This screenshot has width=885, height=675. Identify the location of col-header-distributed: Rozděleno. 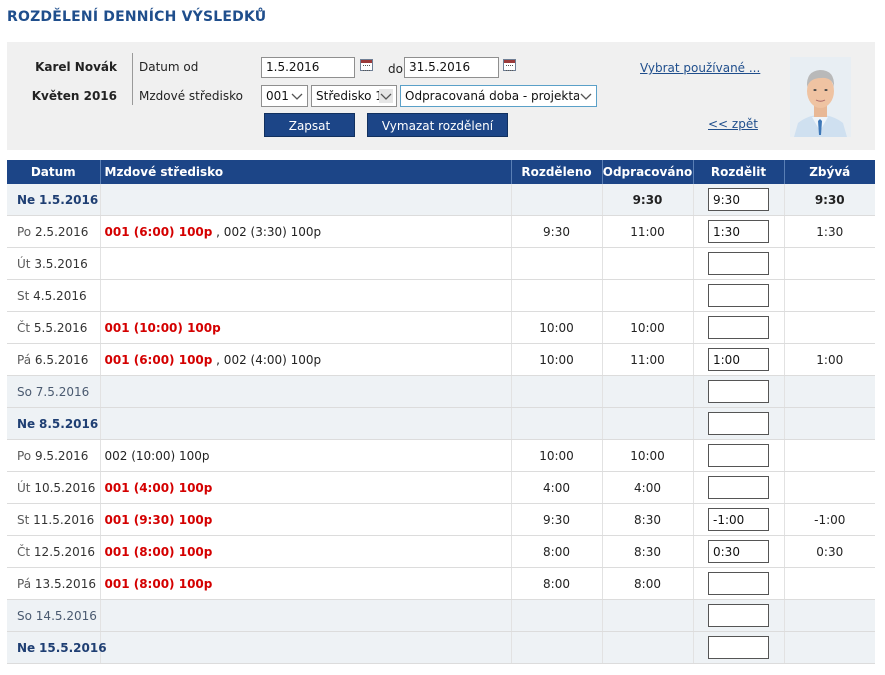
(557, 172).